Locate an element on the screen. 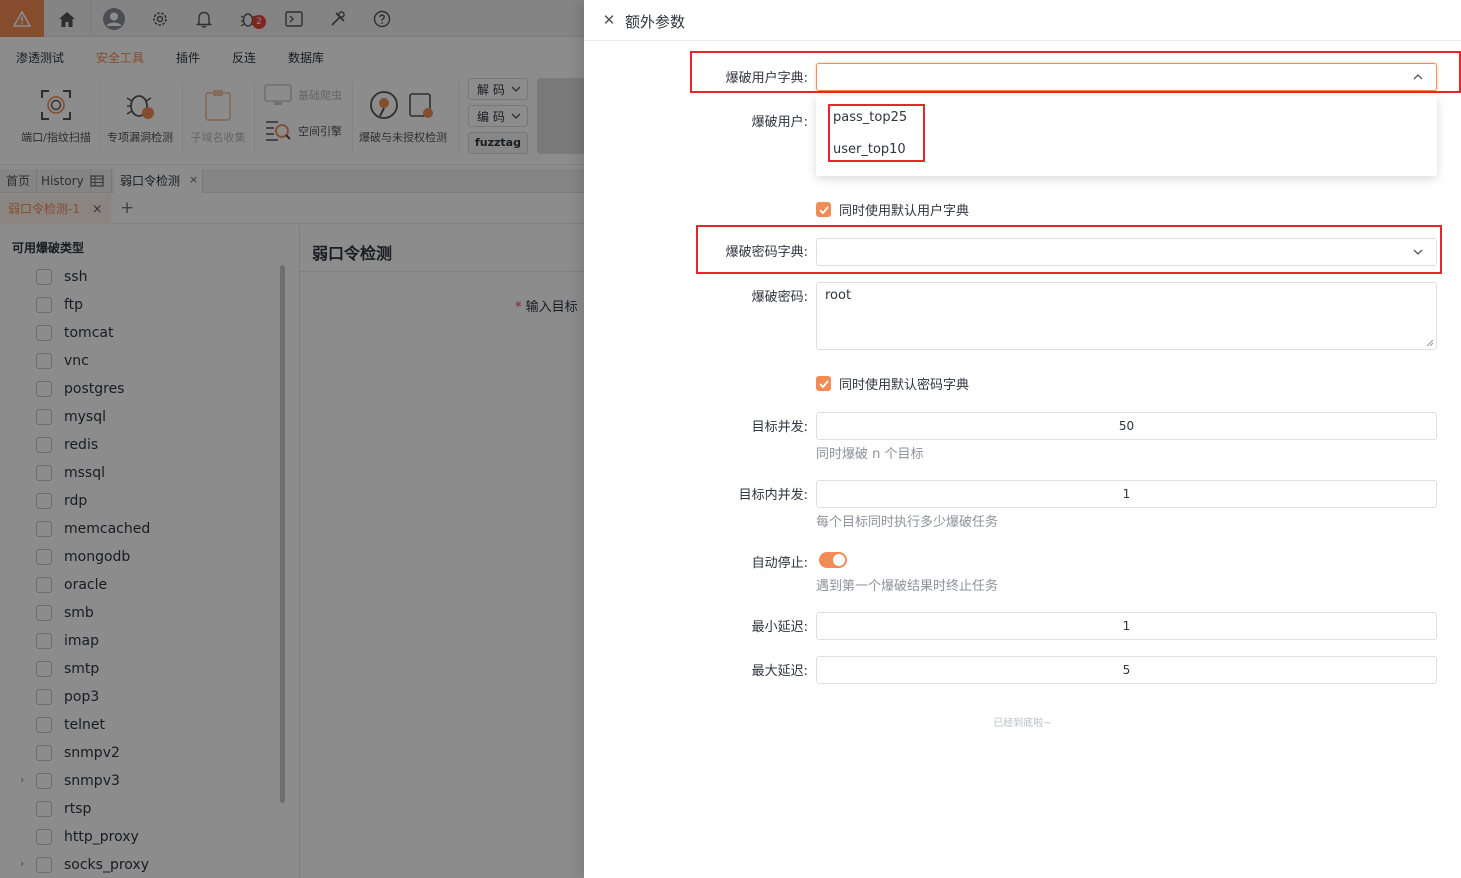 The height and width of the screenshot is (878, 1461). auto-stop-toggle is located at coordinates (833, 560).